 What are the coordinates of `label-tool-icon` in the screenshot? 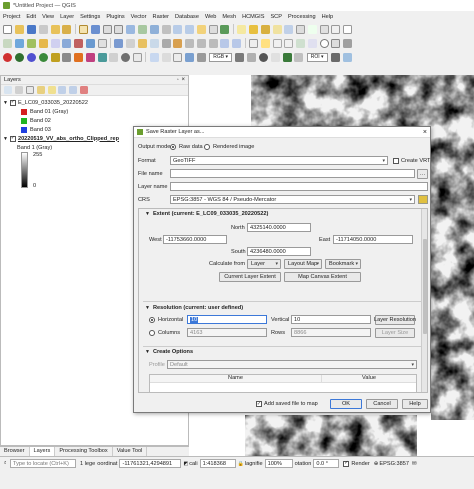 It's located at (265, 43).